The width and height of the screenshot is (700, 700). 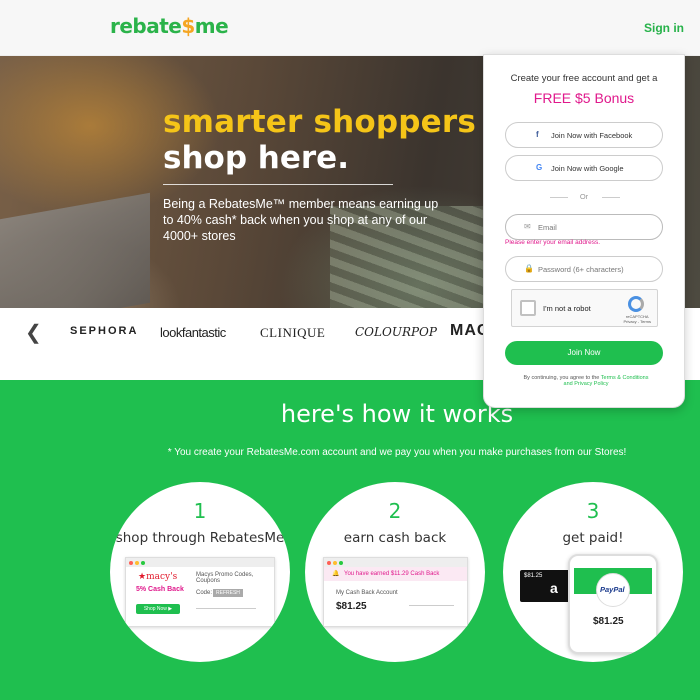 What do you see at coordinates (533, 576) in the screenshot?
I see `gift-card-amount: $81.25` at bounding box center [533, 576].